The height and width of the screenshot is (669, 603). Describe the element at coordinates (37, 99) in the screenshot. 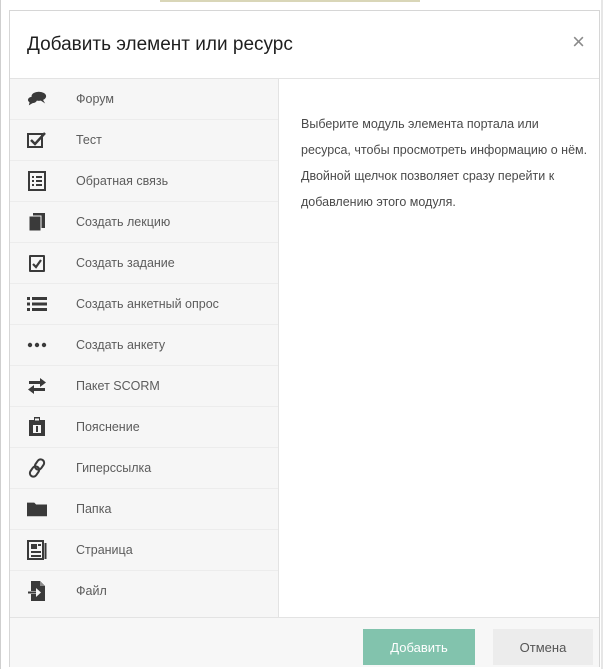

I see `forum-icon` at that location.